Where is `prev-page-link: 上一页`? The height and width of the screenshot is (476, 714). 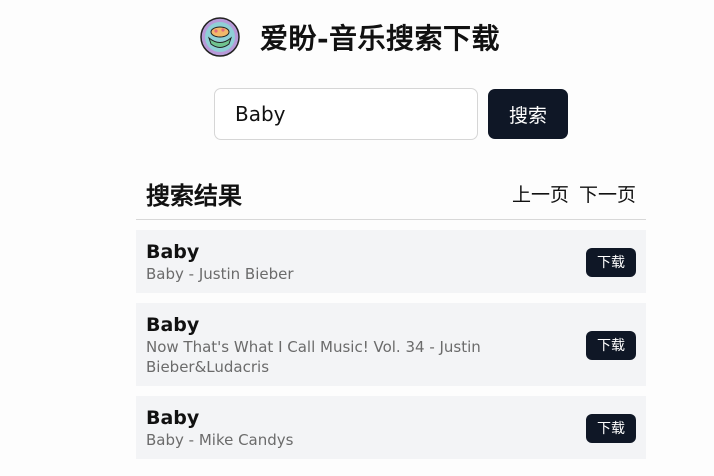
prev-page-link: 上一页 is located at coordinates (540, 193).